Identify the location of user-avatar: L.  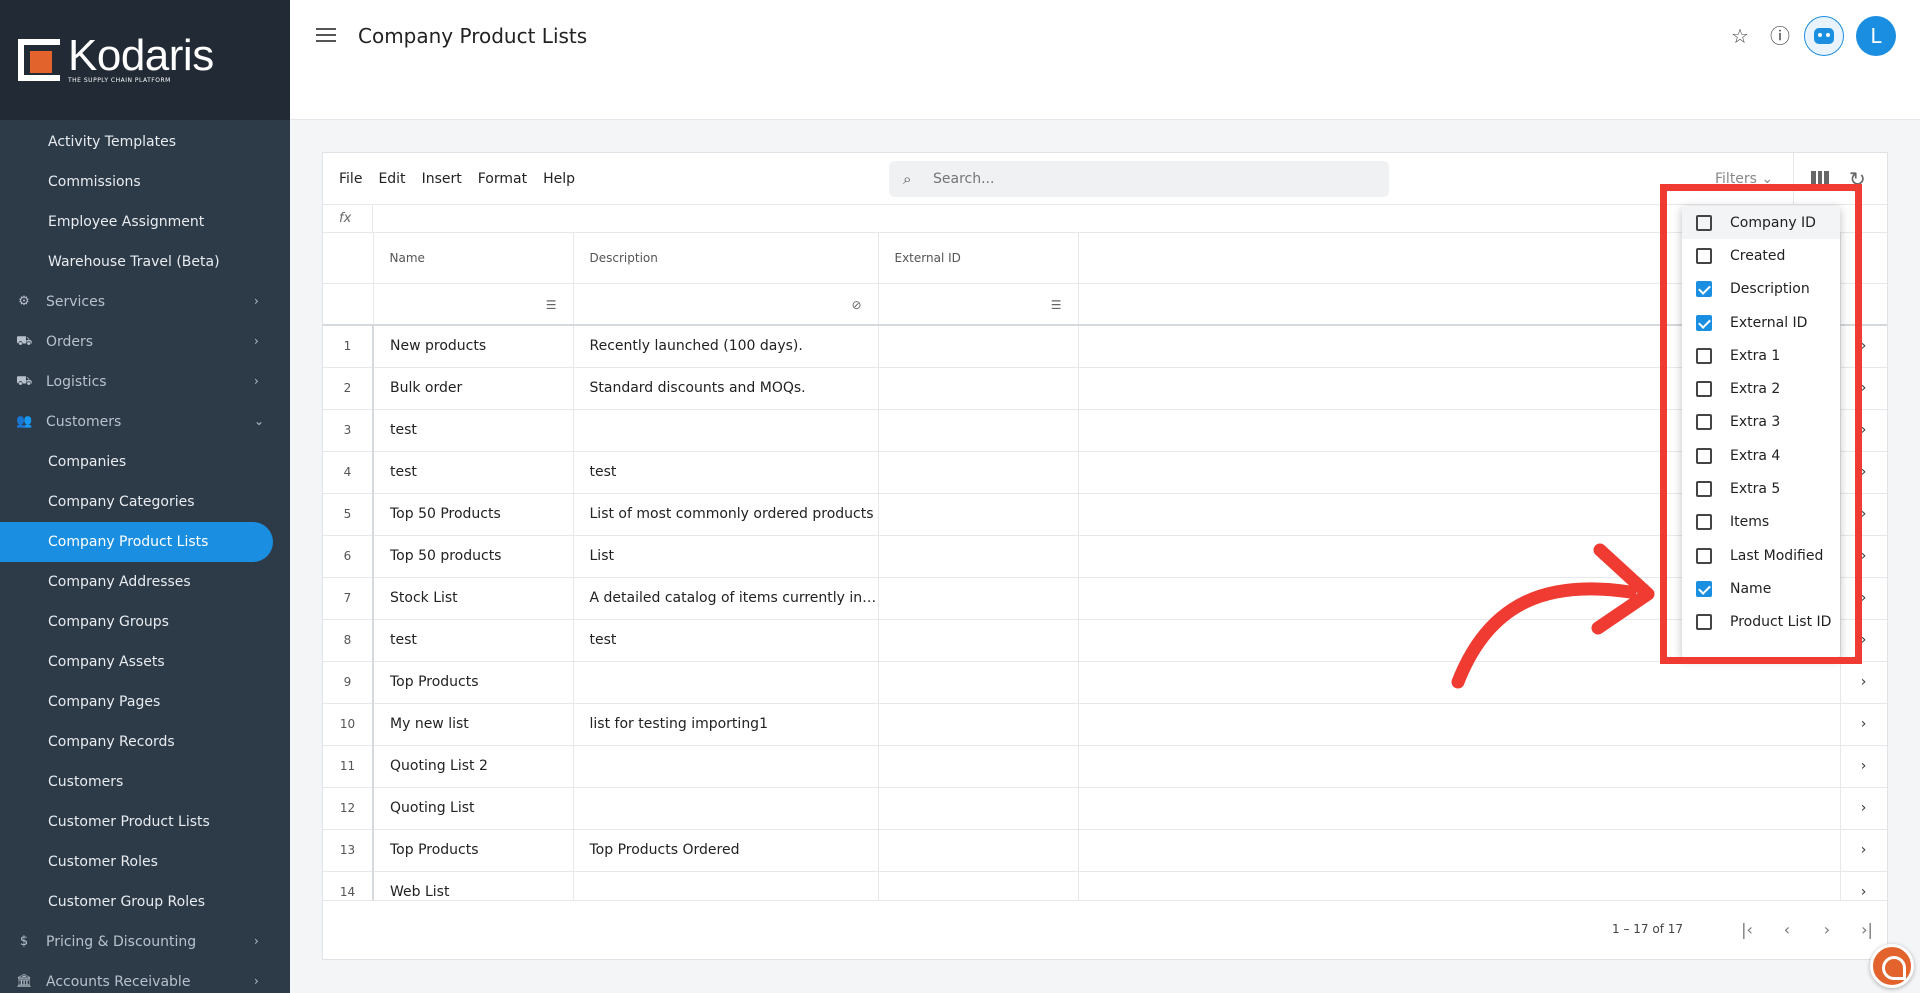
(1876, 36).